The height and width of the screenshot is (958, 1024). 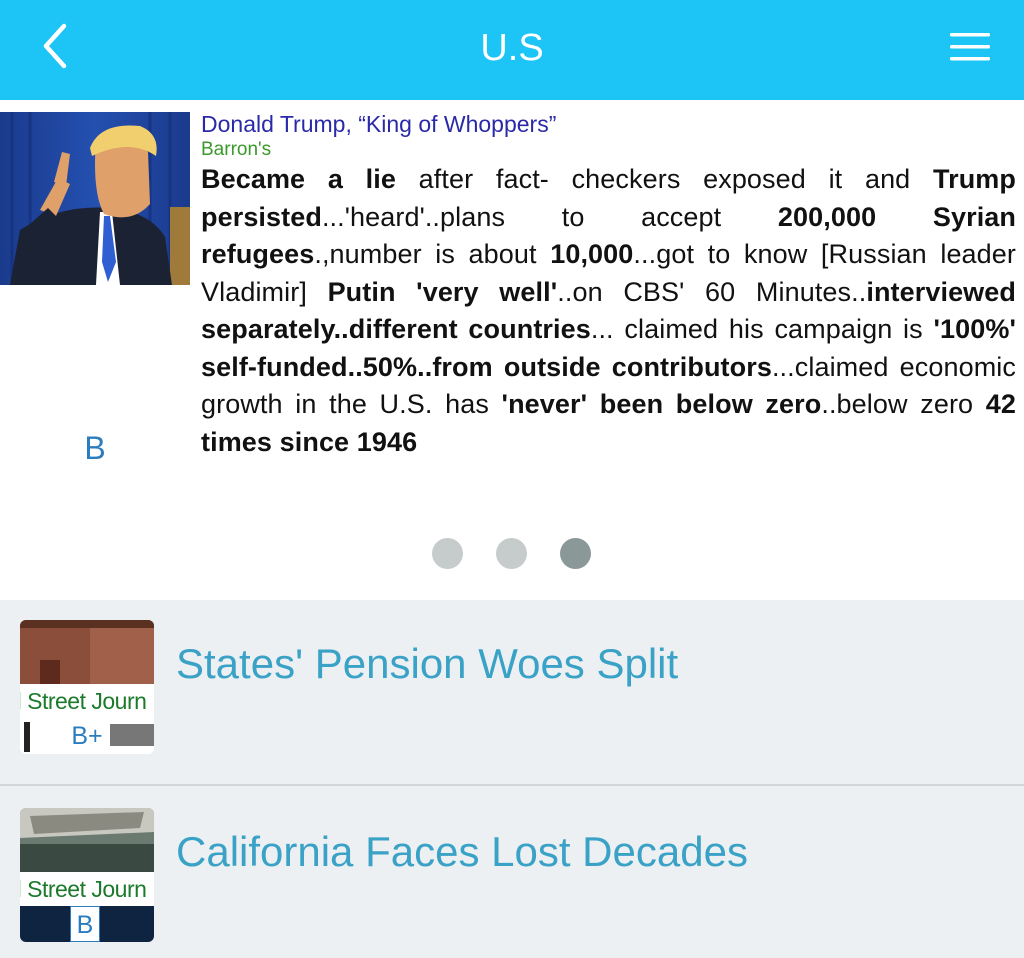 I want to click on summary-segment: ..on CBS' 60 Minutes.., so click(x=712, y=291).